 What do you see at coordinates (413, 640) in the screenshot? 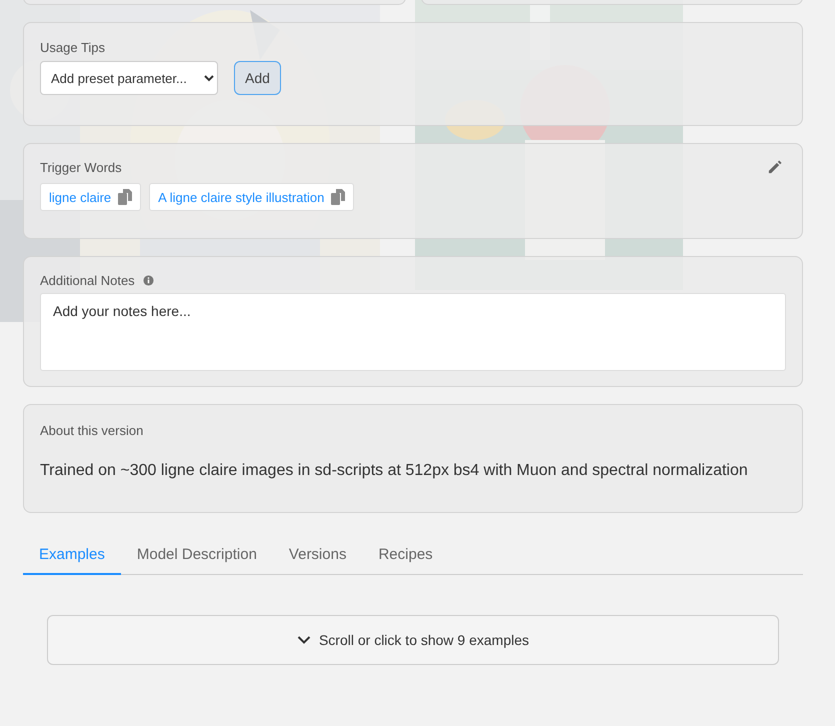
I see `show-examples-button: Scroll or click to show 9 examples` at bounding box center [413, 640].